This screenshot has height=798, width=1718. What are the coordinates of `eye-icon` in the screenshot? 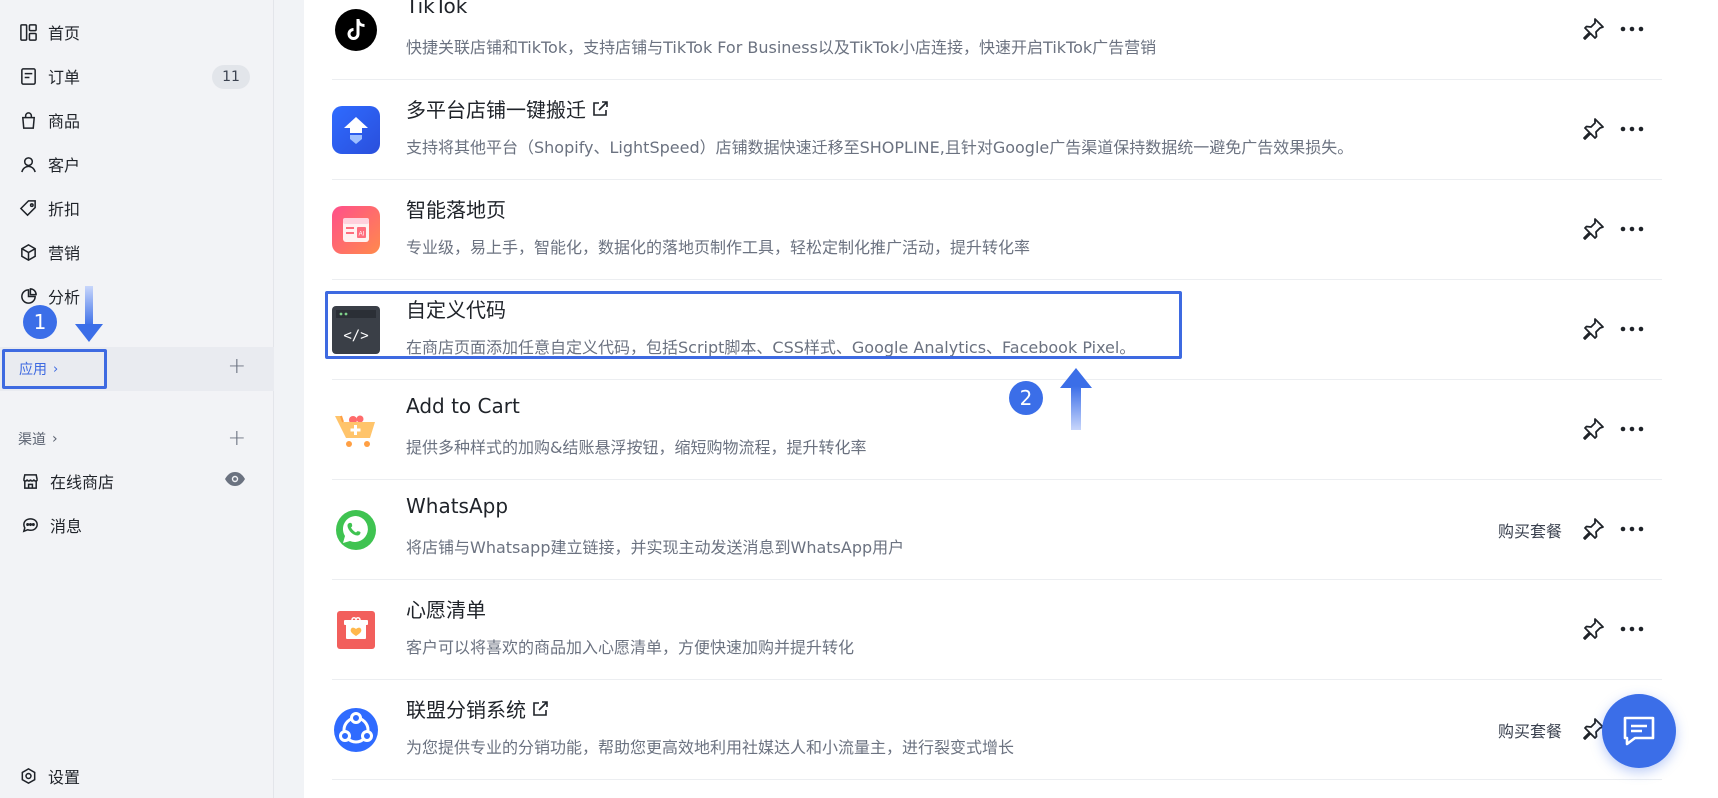 It's located at (235, 481).